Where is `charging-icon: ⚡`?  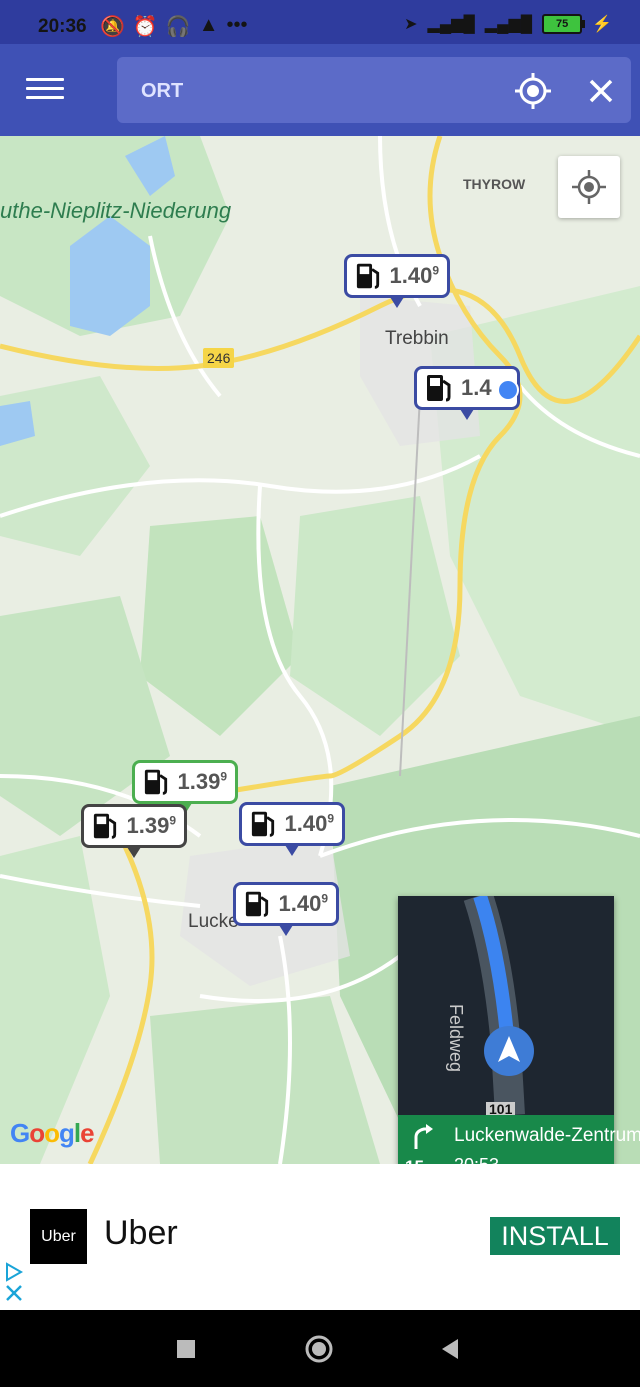
charging-icon: ⚡ is located at coordinates (602, 24).